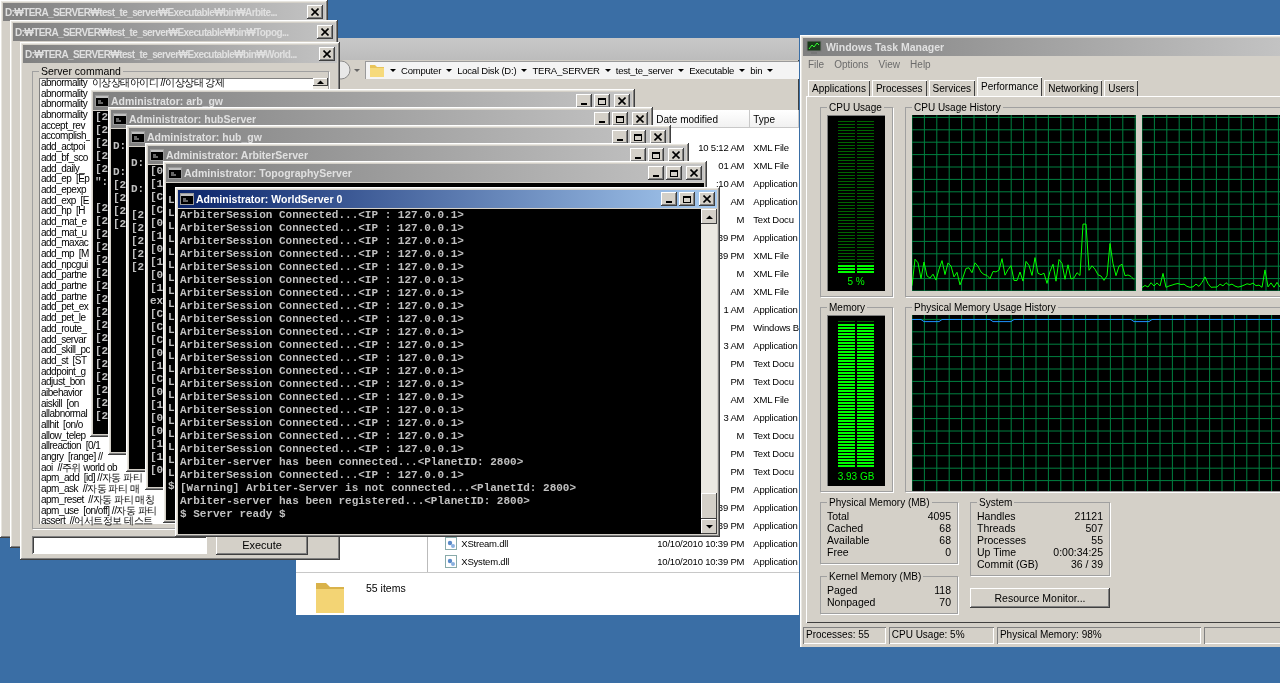 This screenshot has height=683, width=1280. What do you see at coordinates (64, 158) in the screenshot?
I see `list-item: add_bf_sco` at bounding box center [64, 158].